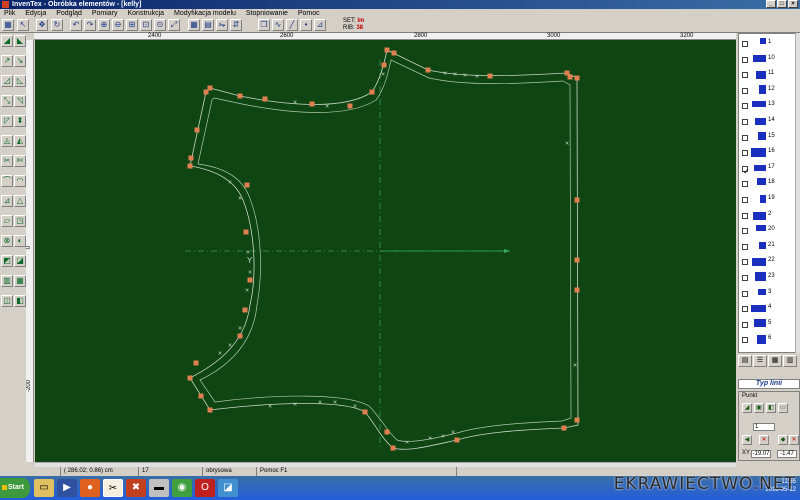  I want to click on piece-list-item: 21, so click(768, 246).